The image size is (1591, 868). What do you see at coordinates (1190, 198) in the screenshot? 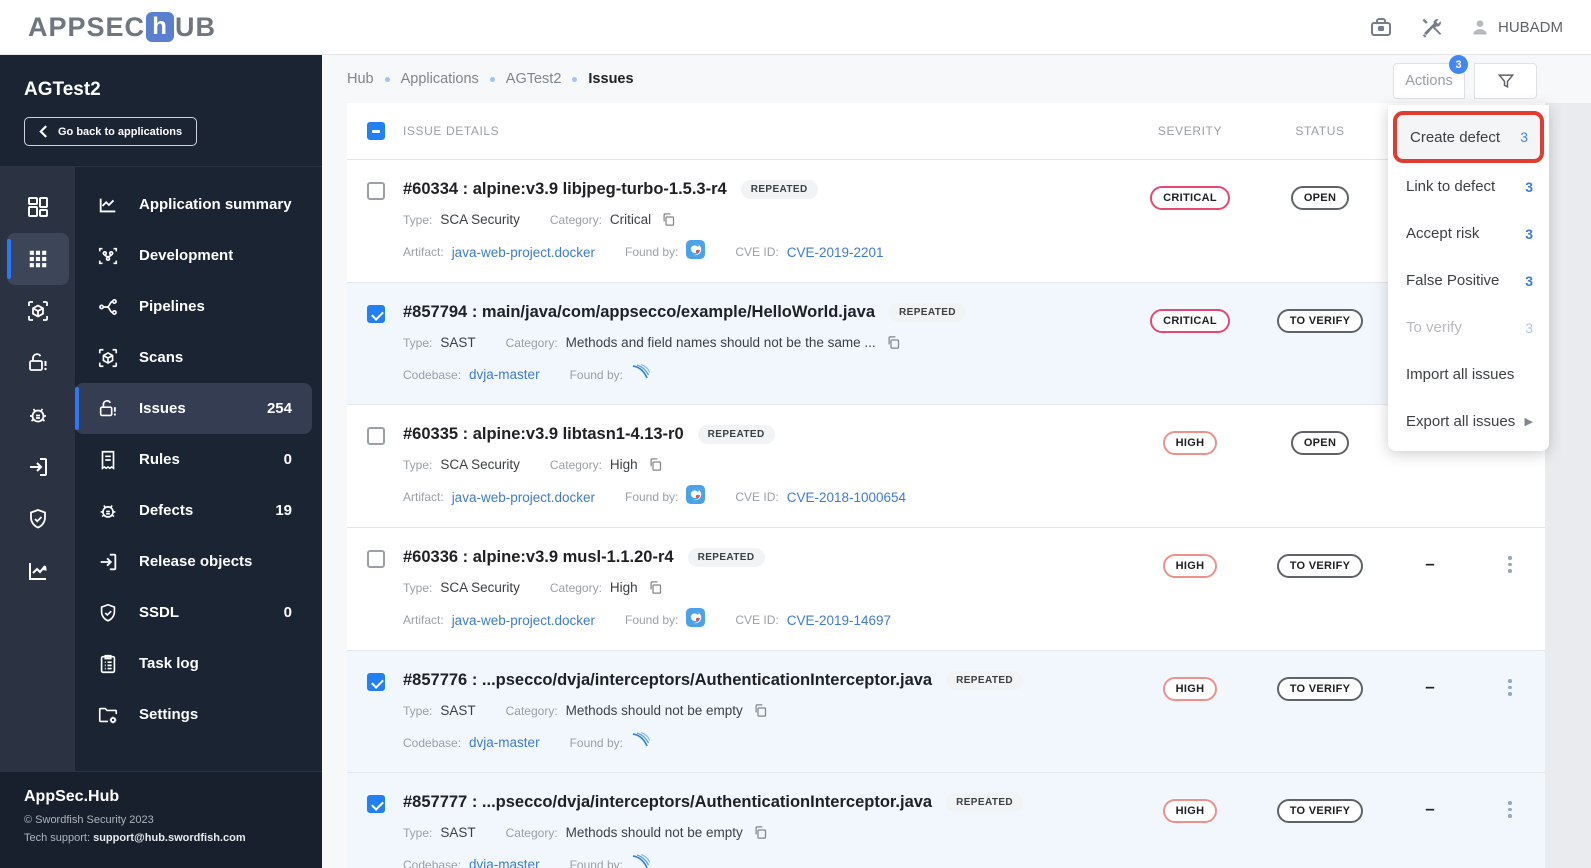
I see `severity-badge: CRITICAL` at bounding box center [1190, 198].